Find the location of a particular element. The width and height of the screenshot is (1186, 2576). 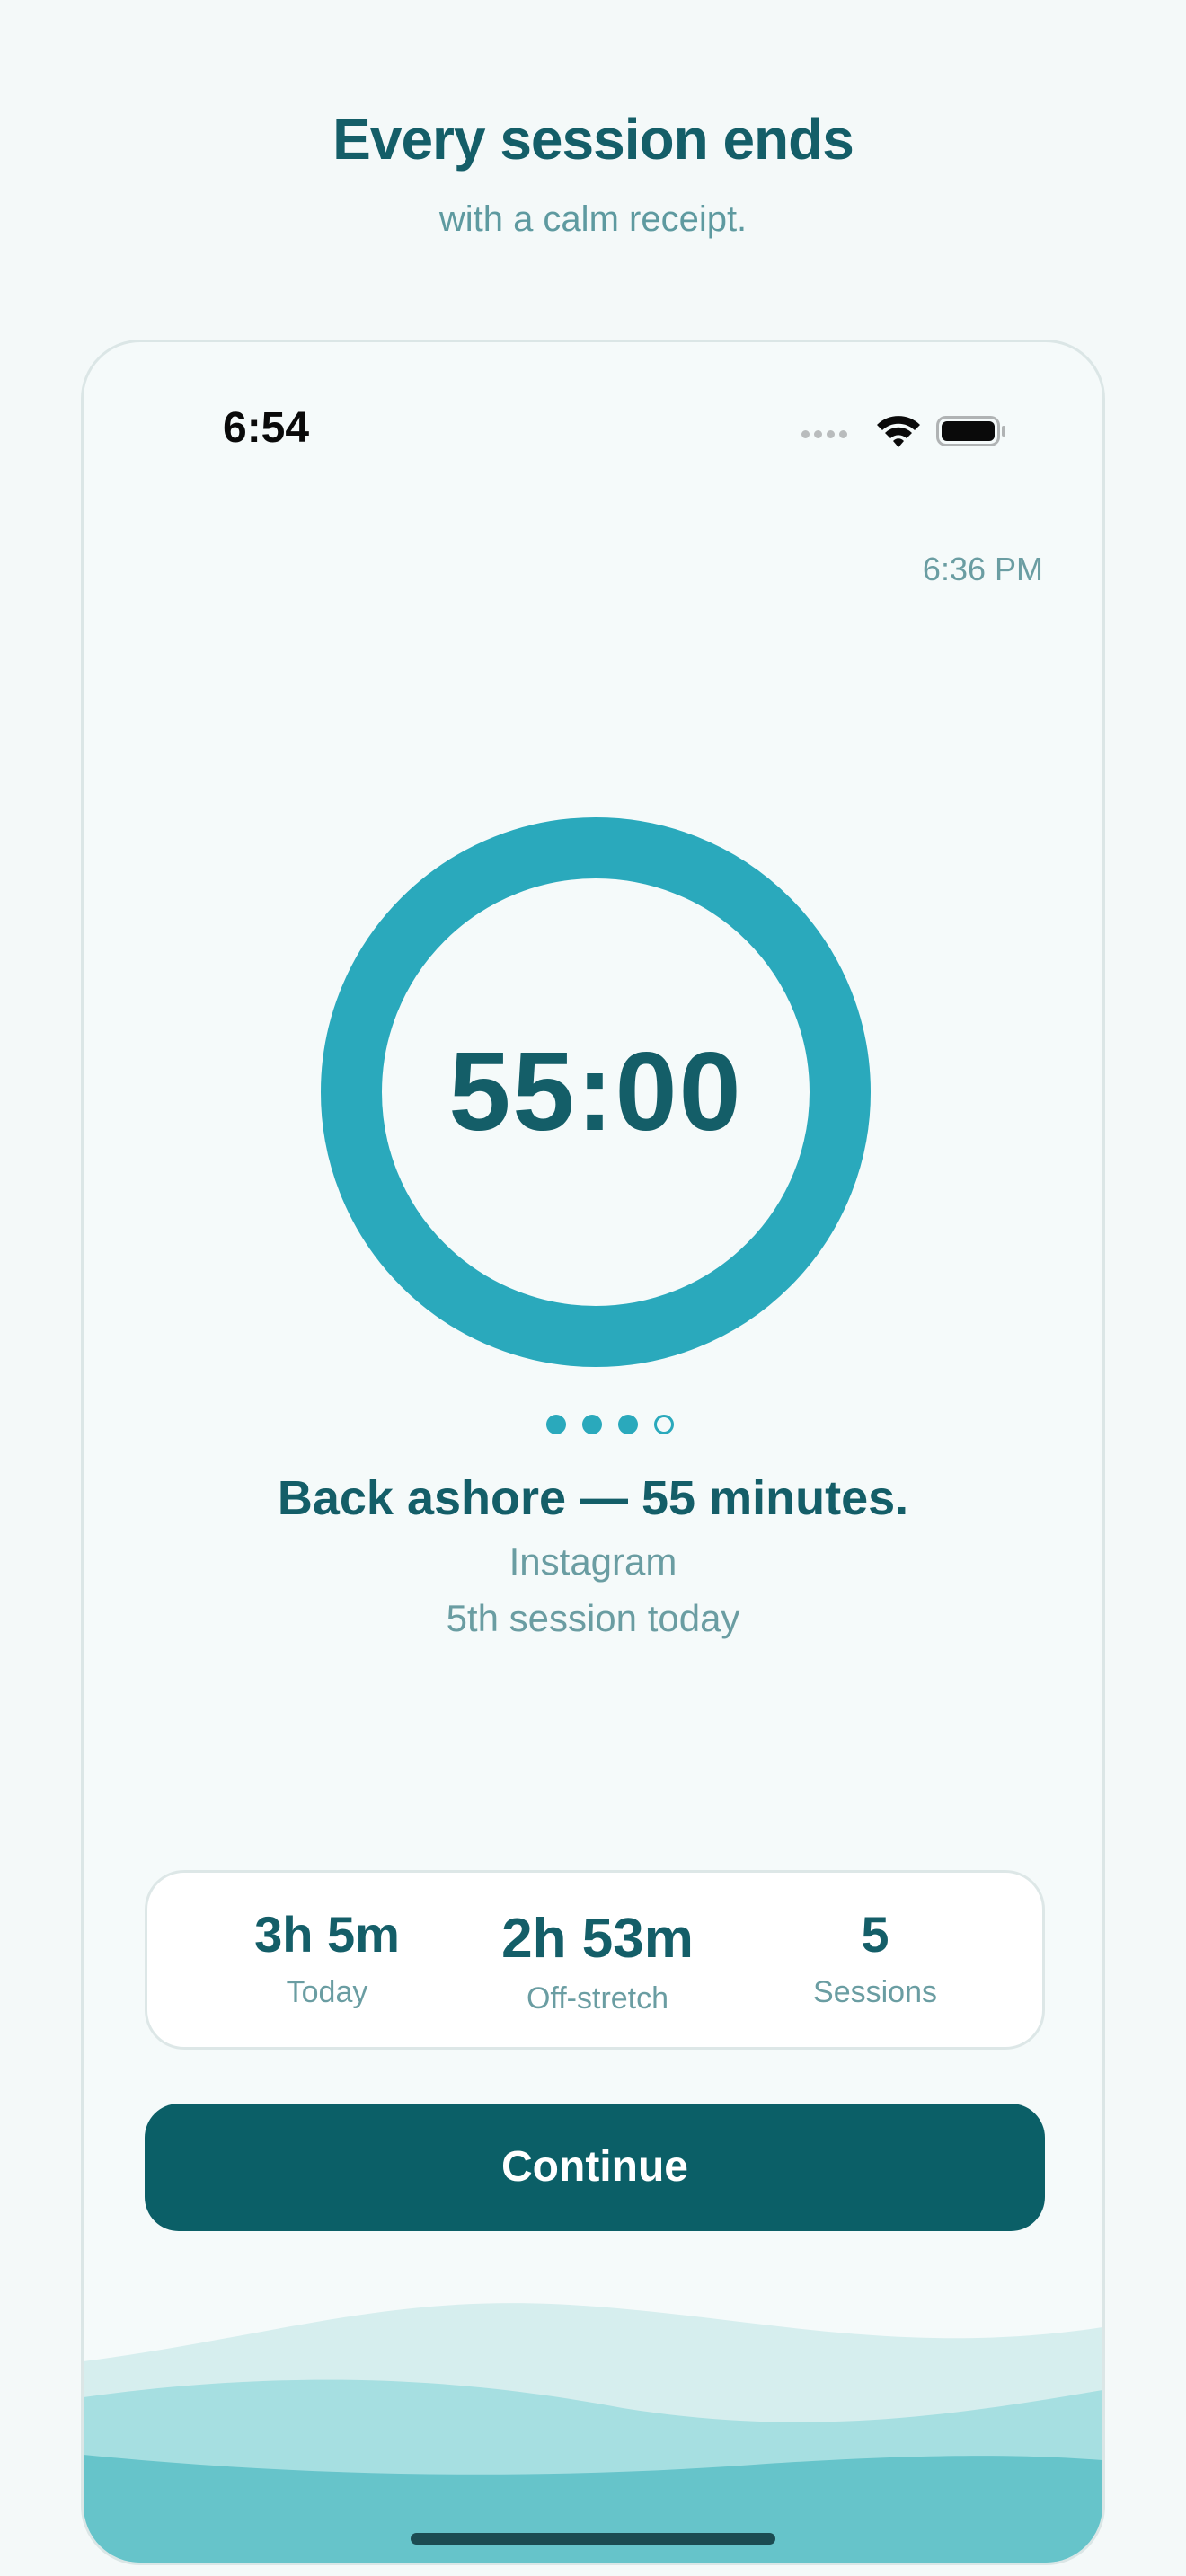

page-dot-empty is located at coordinates (664, 1424).